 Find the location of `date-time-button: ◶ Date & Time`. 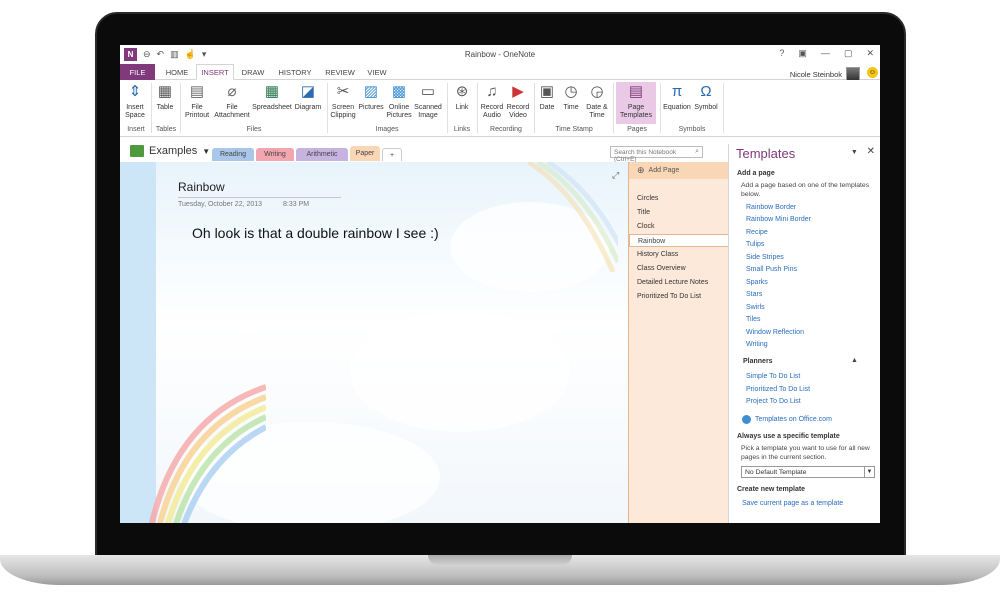

date-time-button: ◶ Date & Time is located at coordinates (597, 101).